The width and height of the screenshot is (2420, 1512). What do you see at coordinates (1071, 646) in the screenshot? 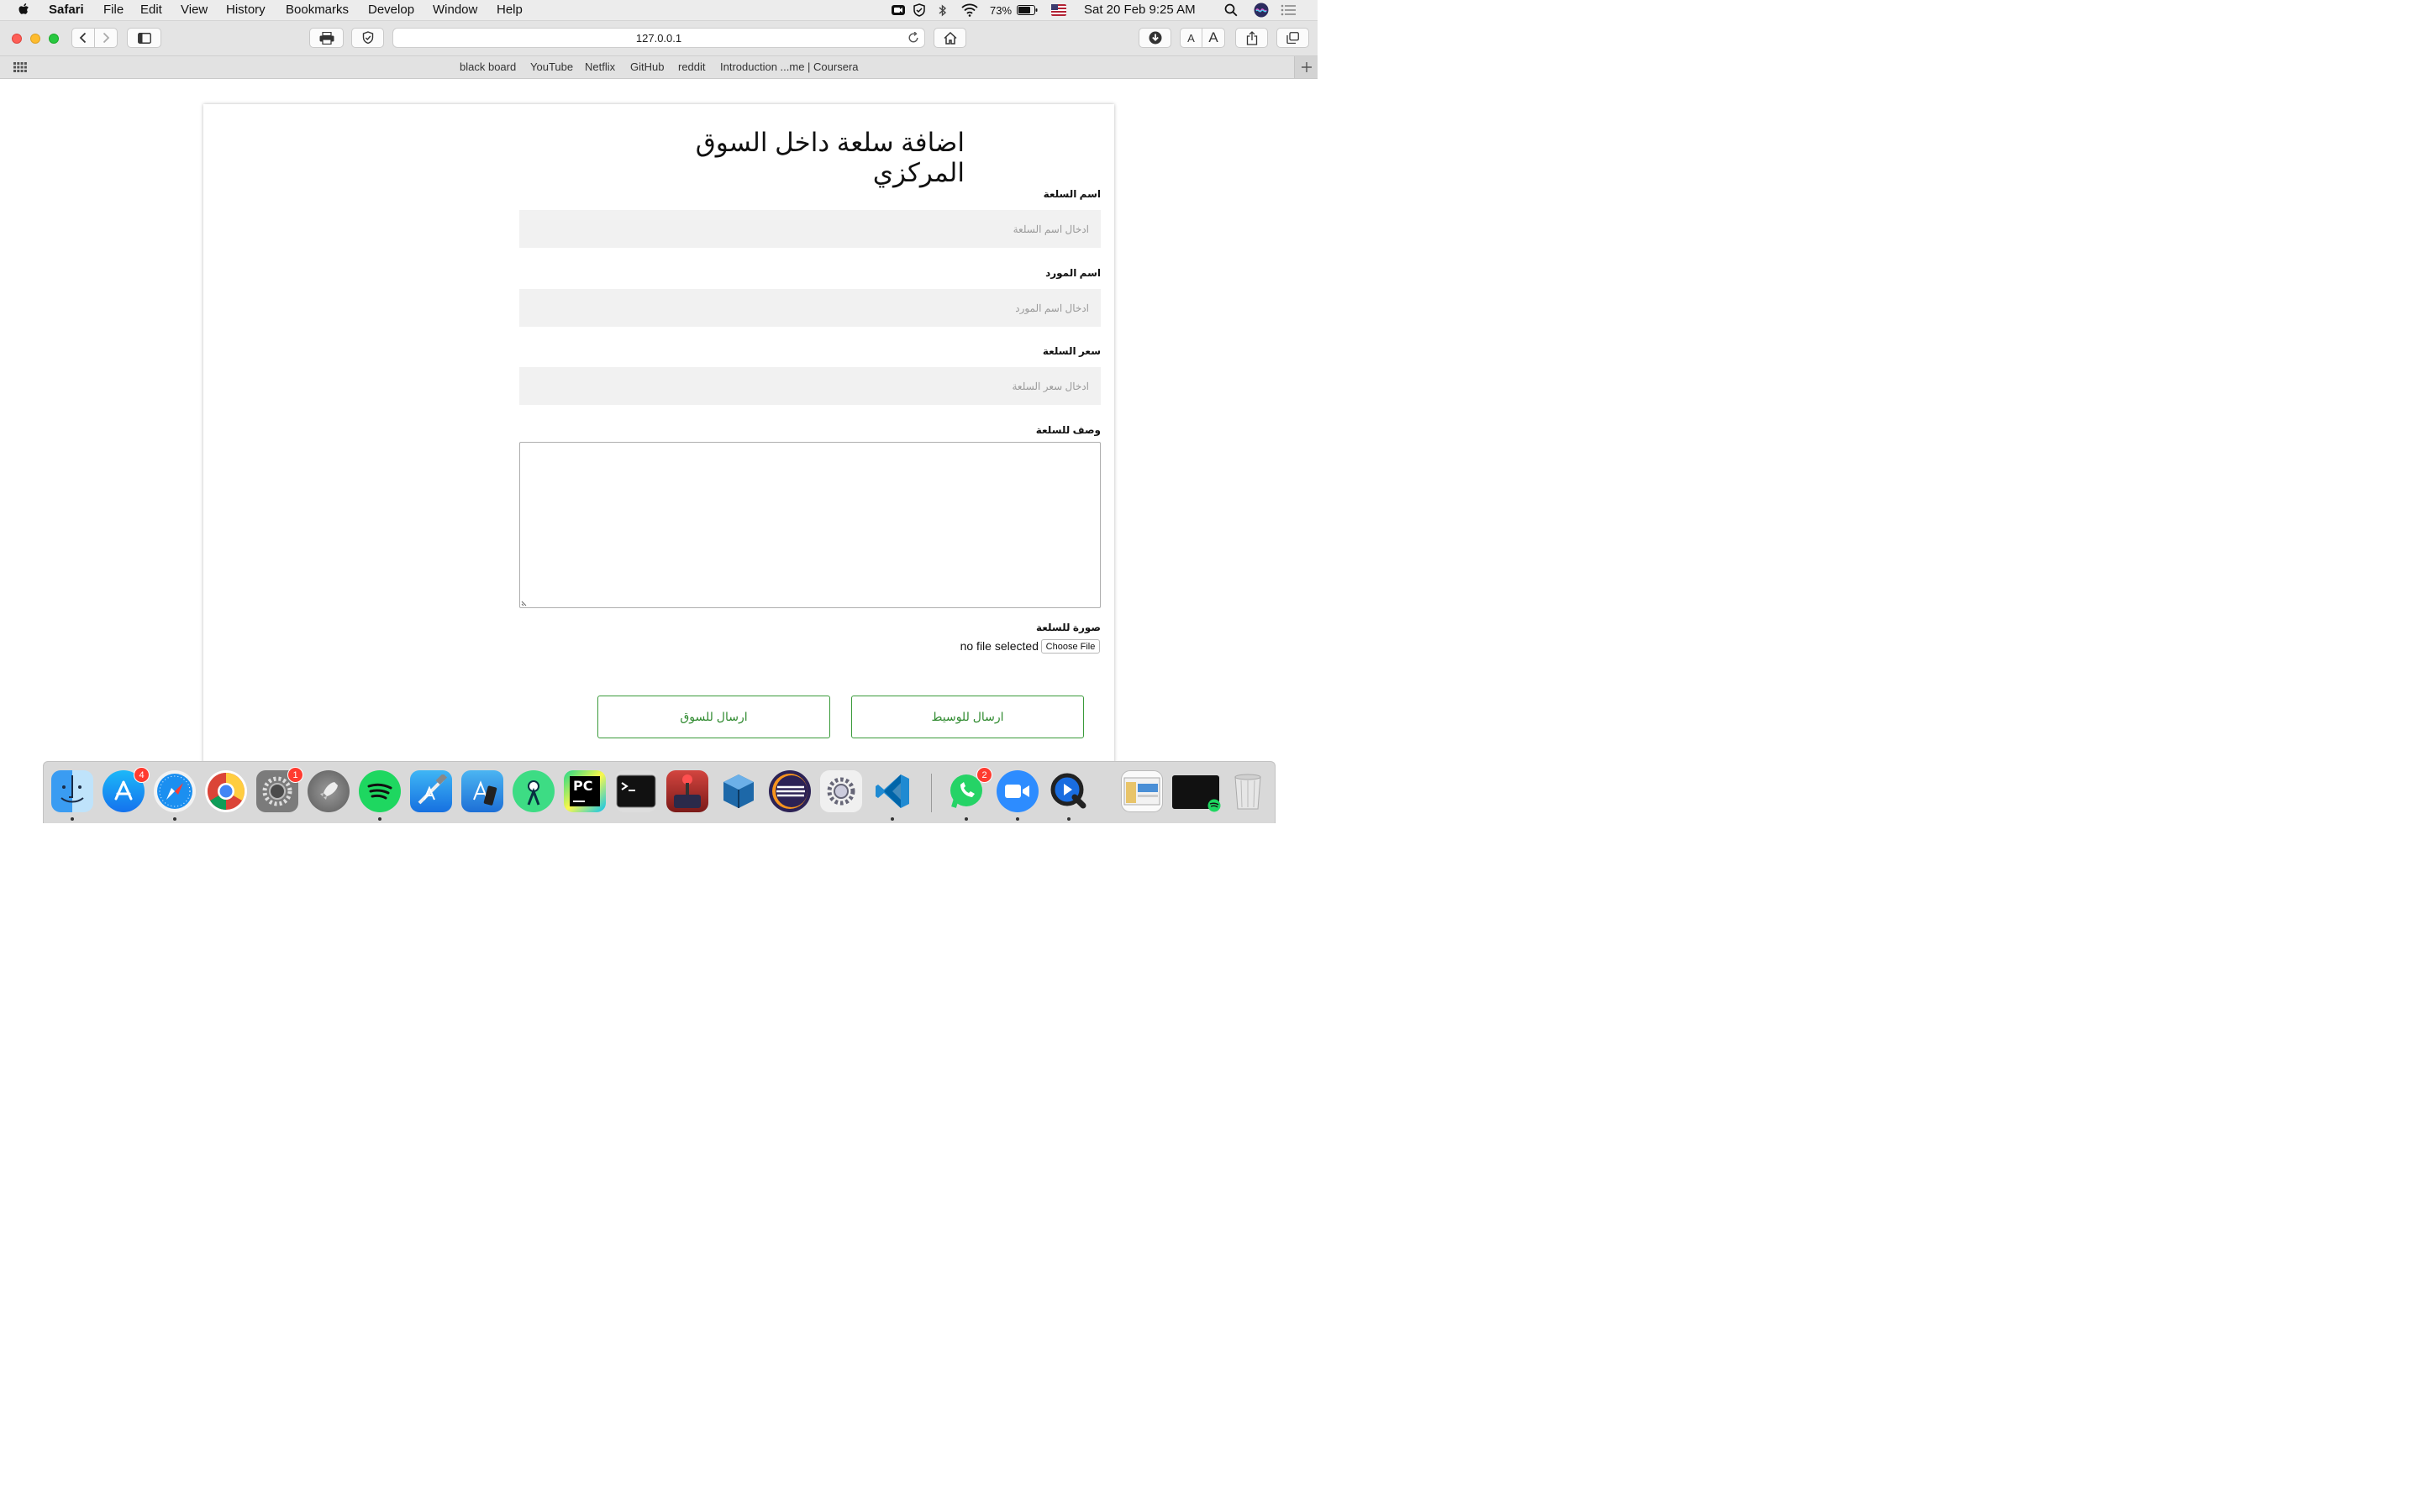
I see `choose-file-button: Choose File` at bounding box center [1071, 646].